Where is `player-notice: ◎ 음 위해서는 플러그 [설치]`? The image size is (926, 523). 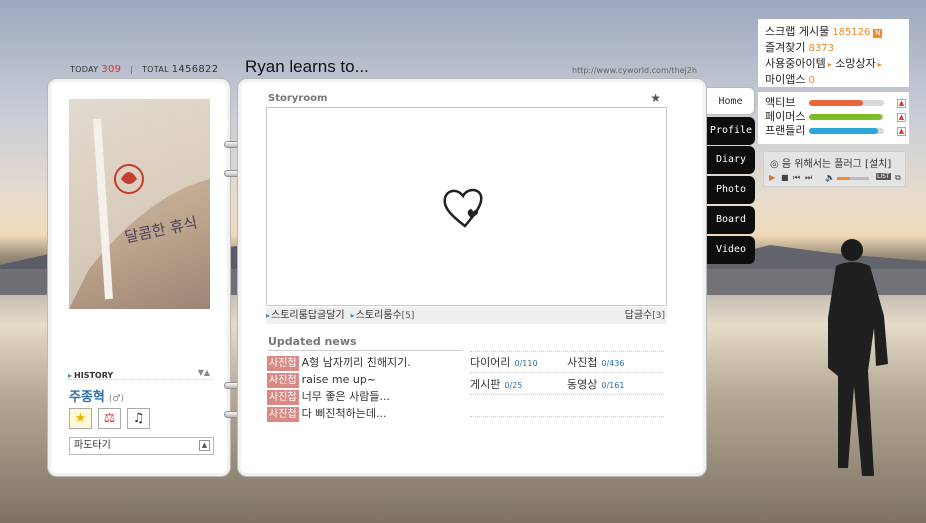
player-notice: ◎ 음 위해서는 플러그 [설치] is located at coordinates (830, 162).